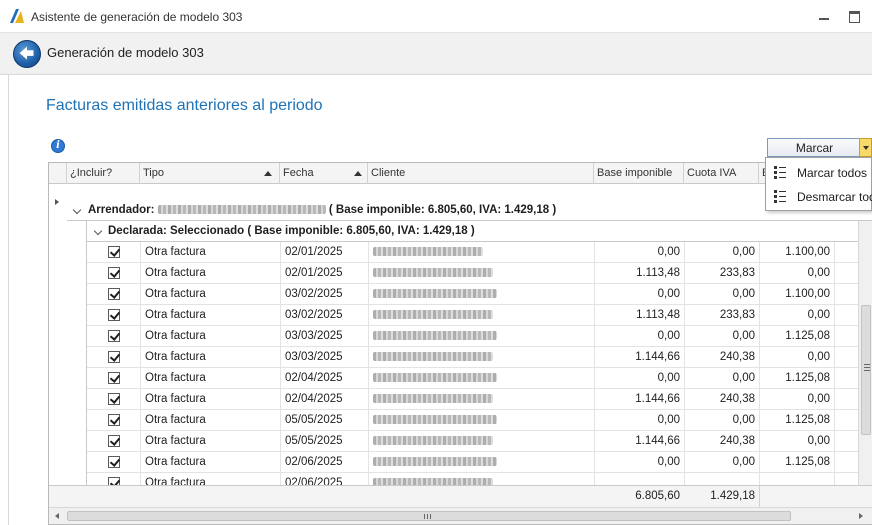  Describe the element at coordinates (834, 197) in the screenshot. I see `menu-item-label: Desmarcar todos` at that location.